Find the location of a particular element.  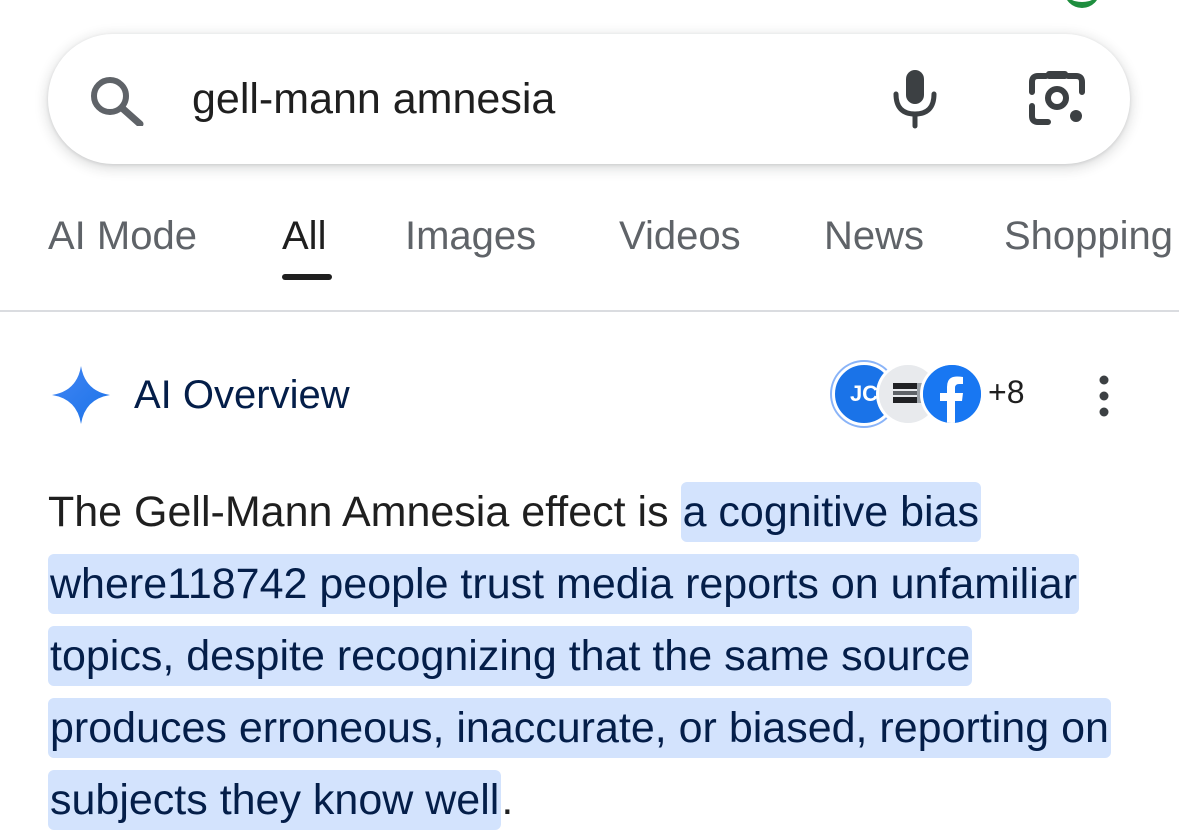

active-tab-indicator is located at coordinates (307, 277).